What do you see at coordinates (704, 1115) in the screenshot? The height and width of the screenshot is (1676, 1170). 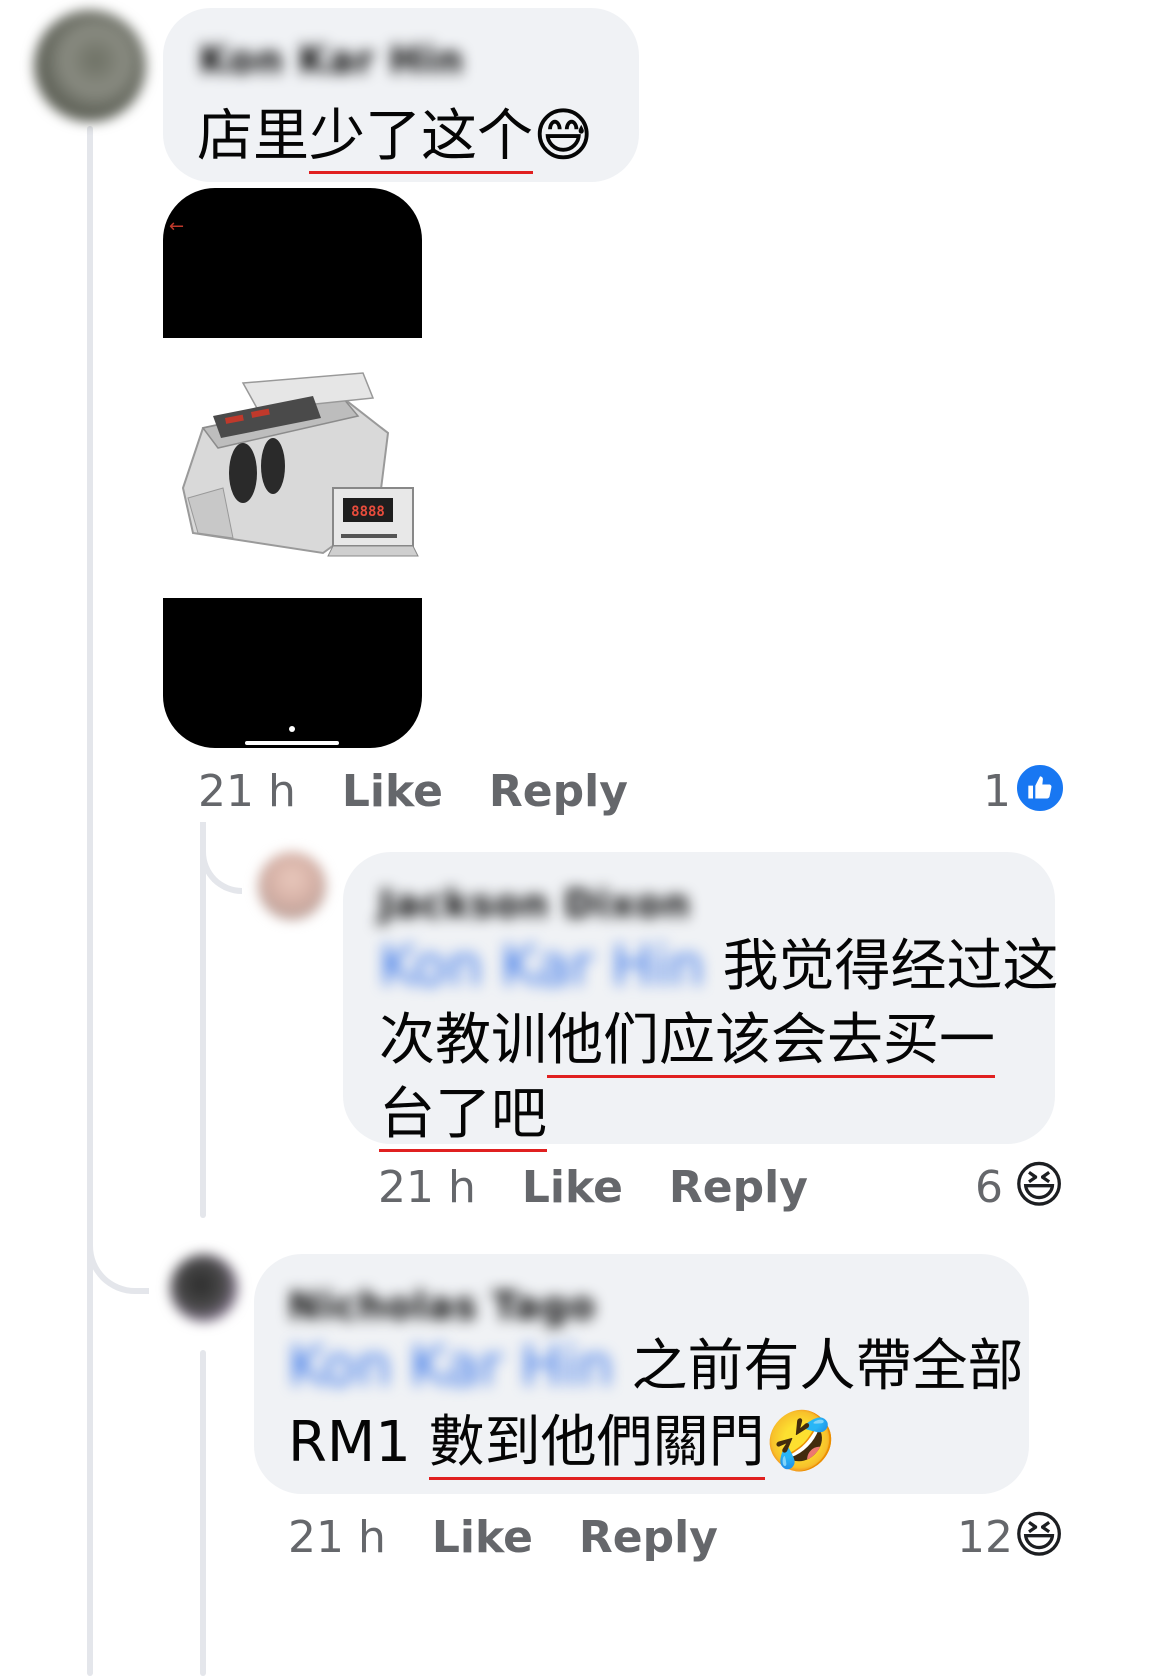 I see `comment-line-3: 台了吧` at bounding box center [704, 1115].